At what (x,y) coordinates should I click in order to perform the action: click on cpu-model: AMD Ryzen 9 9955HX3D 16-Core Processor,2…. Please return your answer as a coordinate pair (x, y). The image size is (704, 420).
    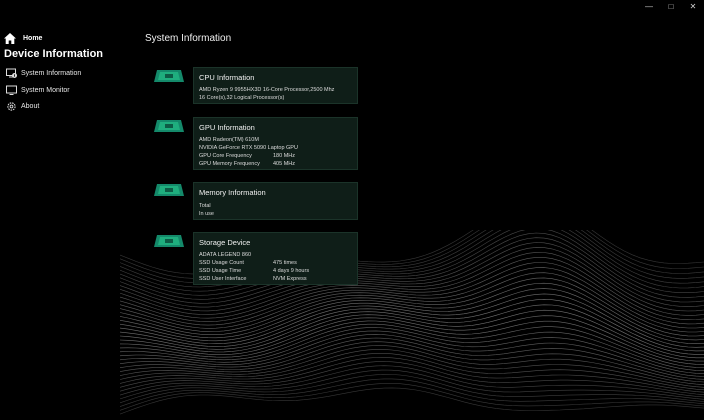
    Looking at the image, I should click on (267, 90).